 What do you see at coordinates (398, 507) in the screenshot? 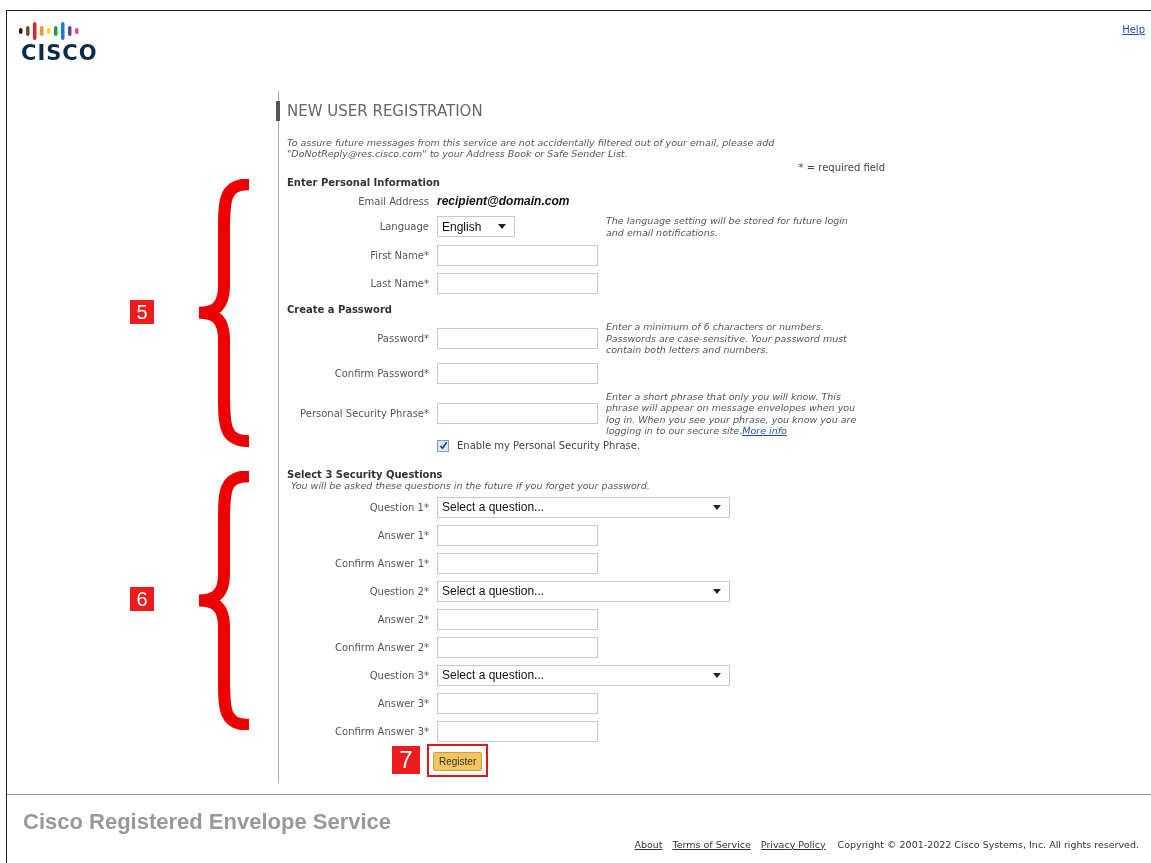
I see `field-label: Question 1*` at bounding box center [398, 507].